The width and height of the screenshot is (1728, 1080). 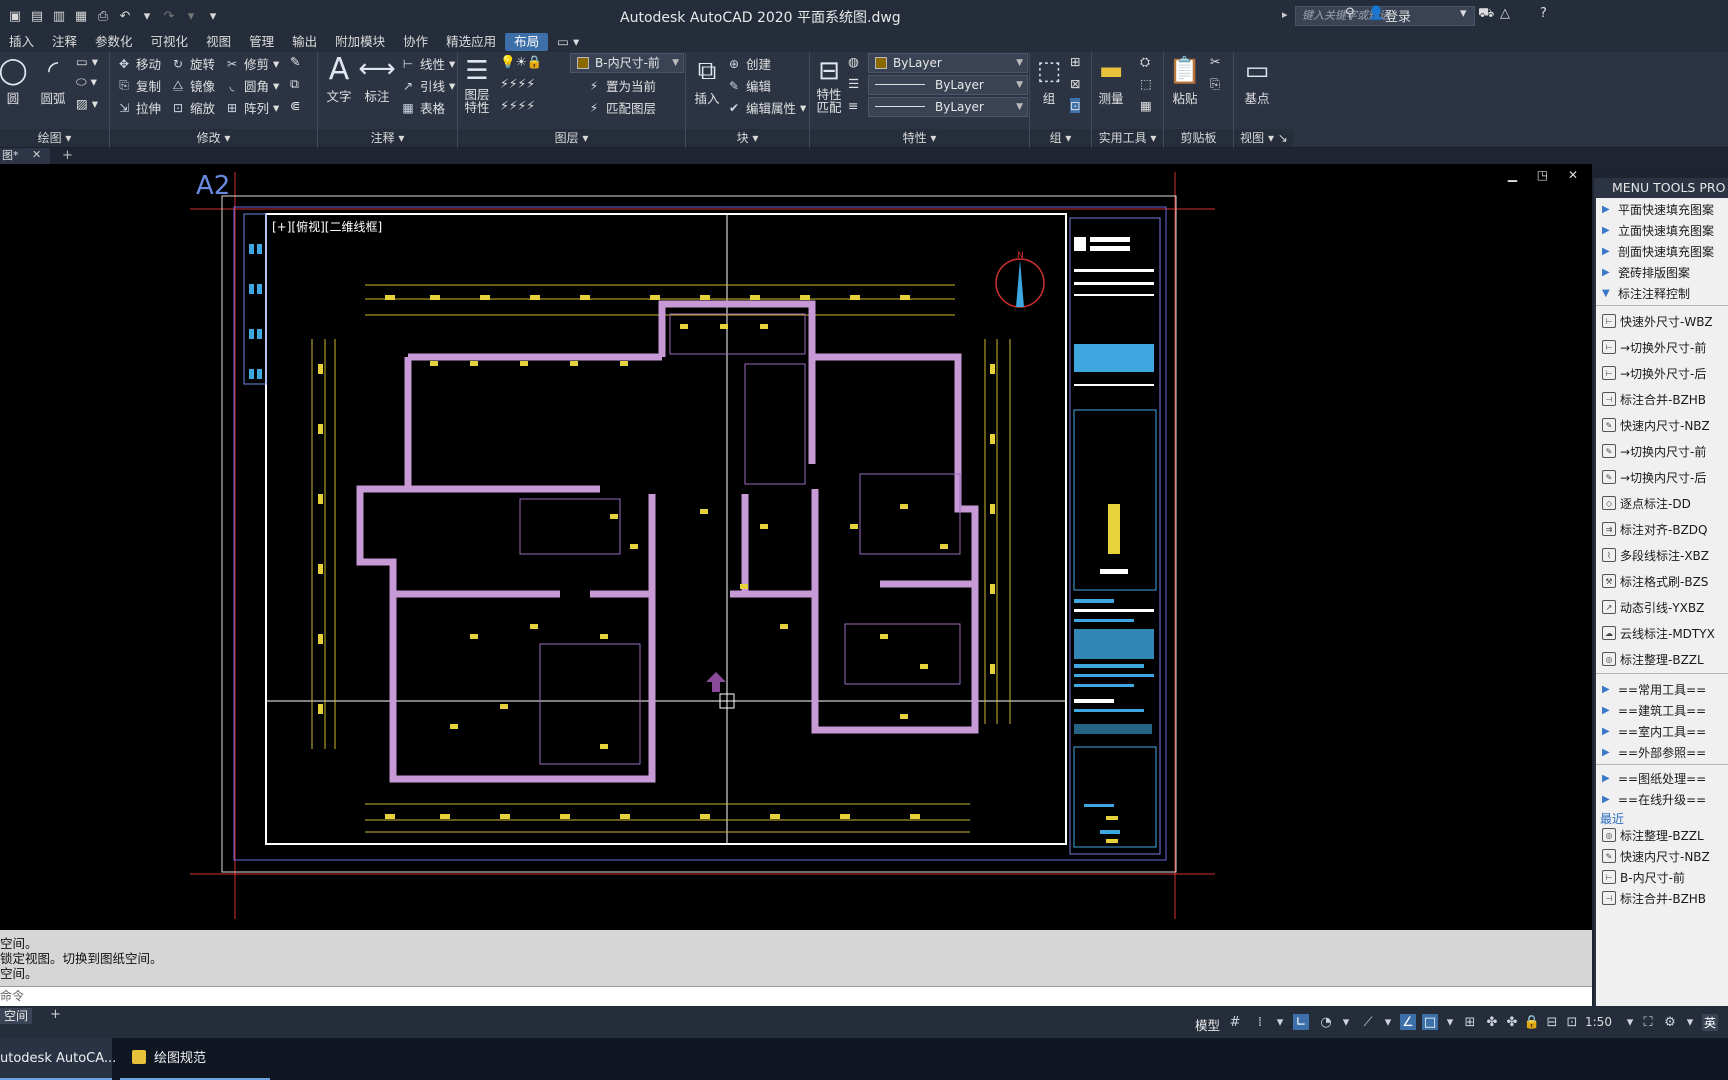 I want to click on chevron-right-icon: ▸, so click(x=1285, y=14).